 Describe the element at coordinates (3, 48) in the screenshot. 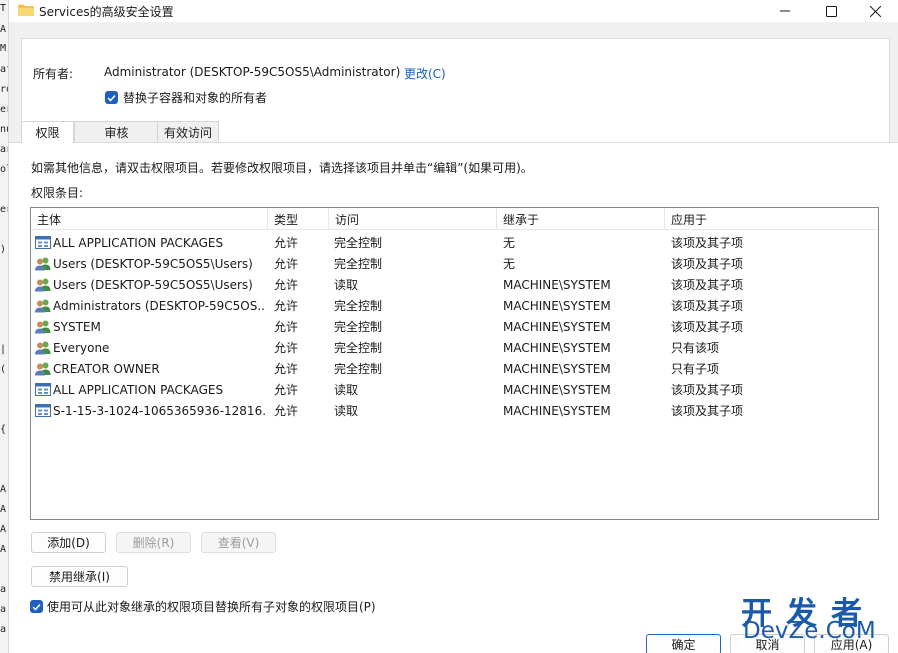

I see `background-text-fragment: M` at that location.